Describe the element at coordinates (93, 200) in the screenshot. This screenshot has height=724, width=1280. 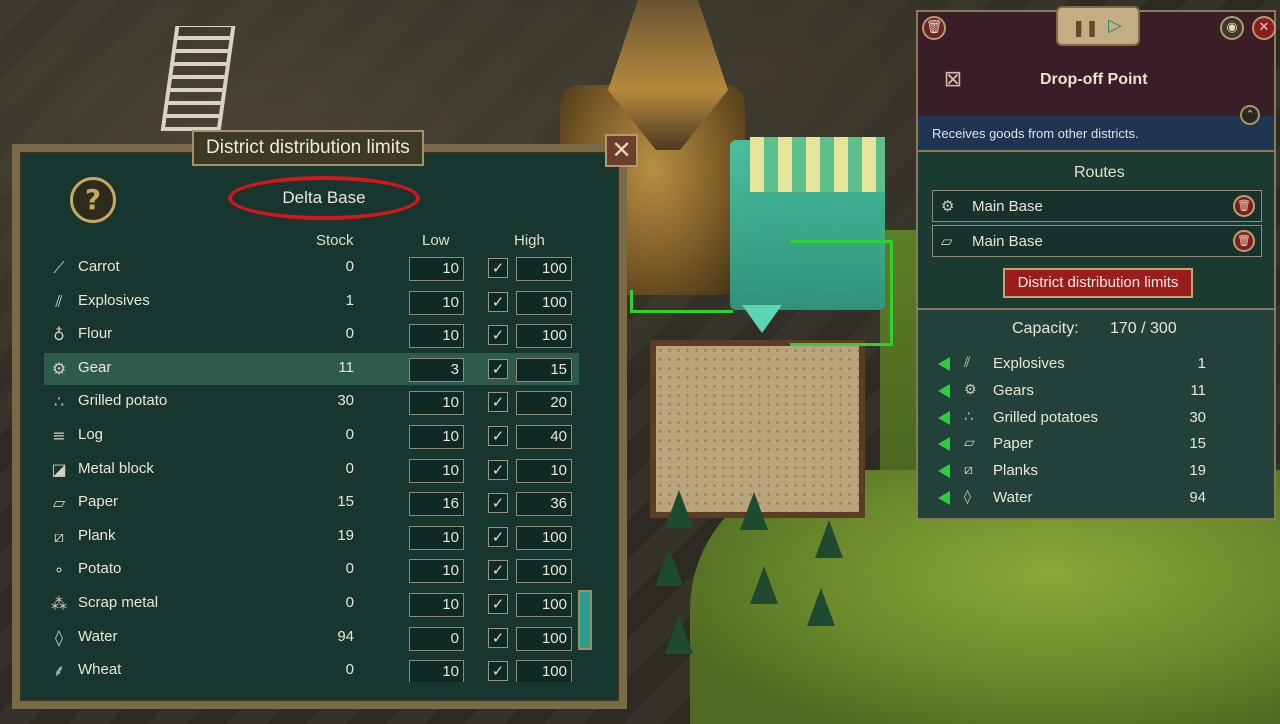
I see `help-icon: ?` at that location.